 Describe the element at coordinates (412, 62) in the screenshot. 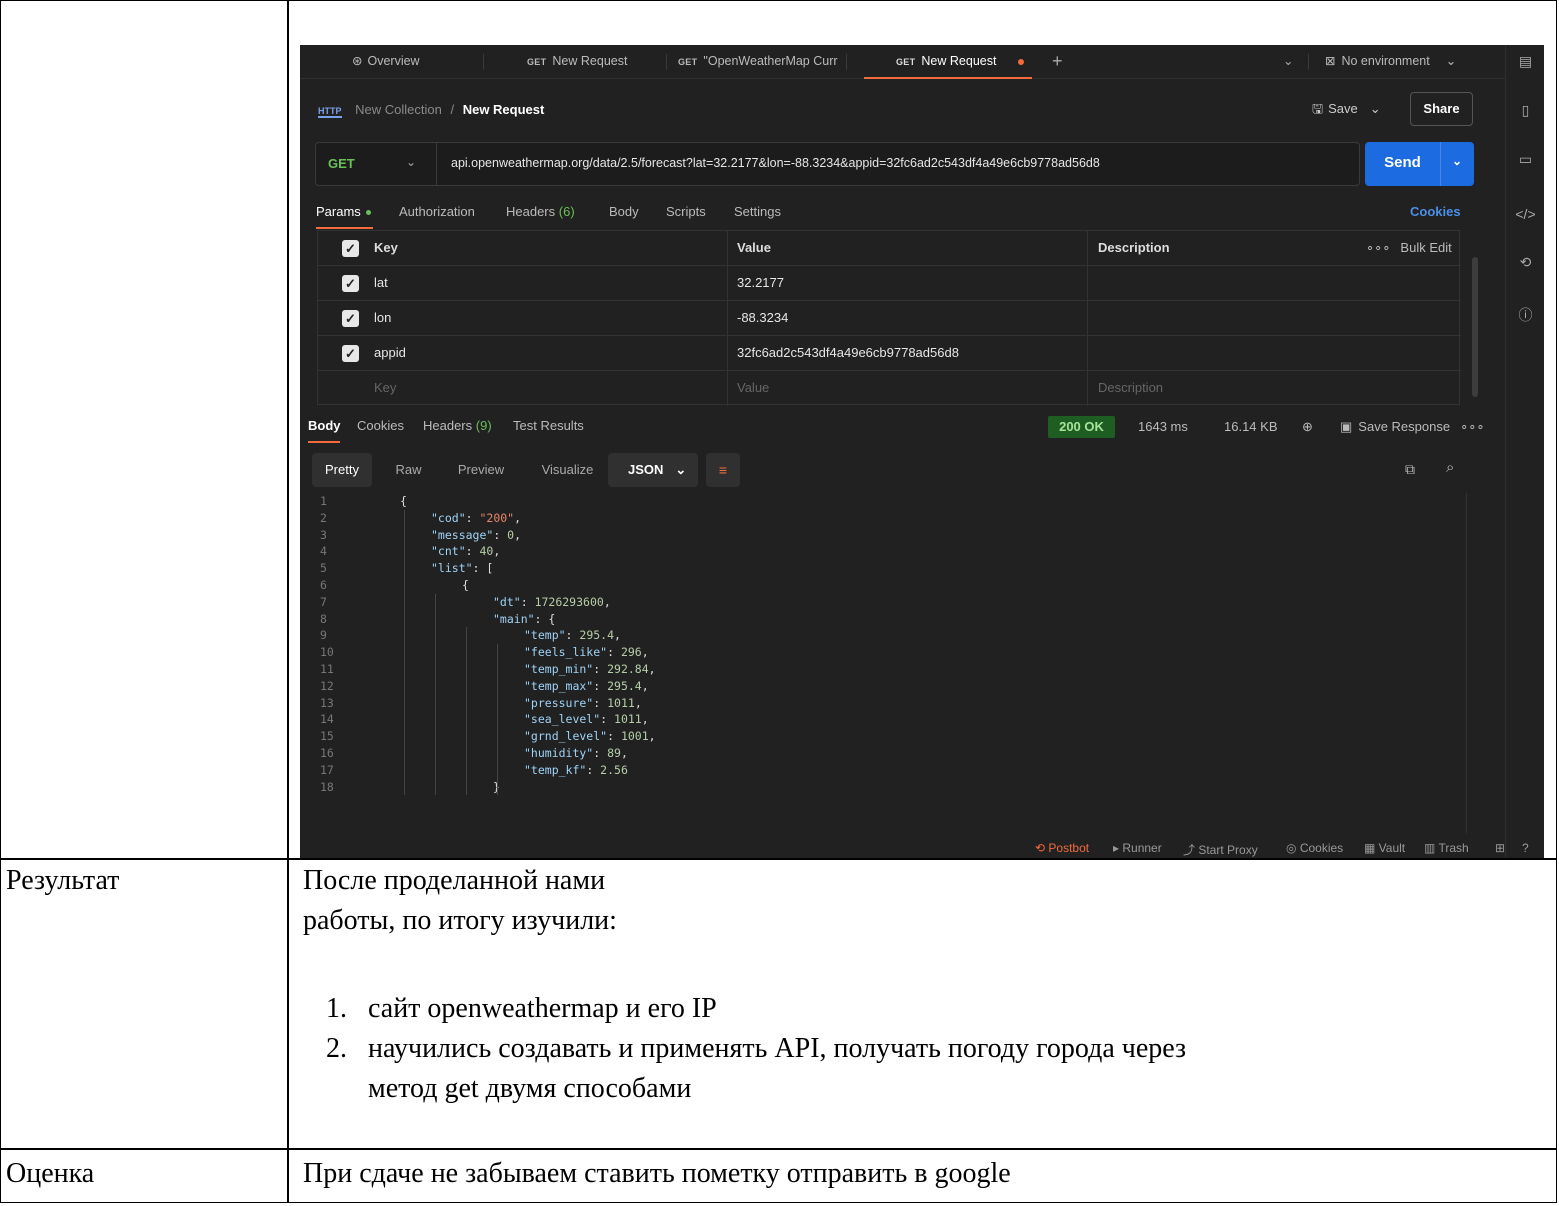

I see `tab-overview: ⊛ Overview` at that location.